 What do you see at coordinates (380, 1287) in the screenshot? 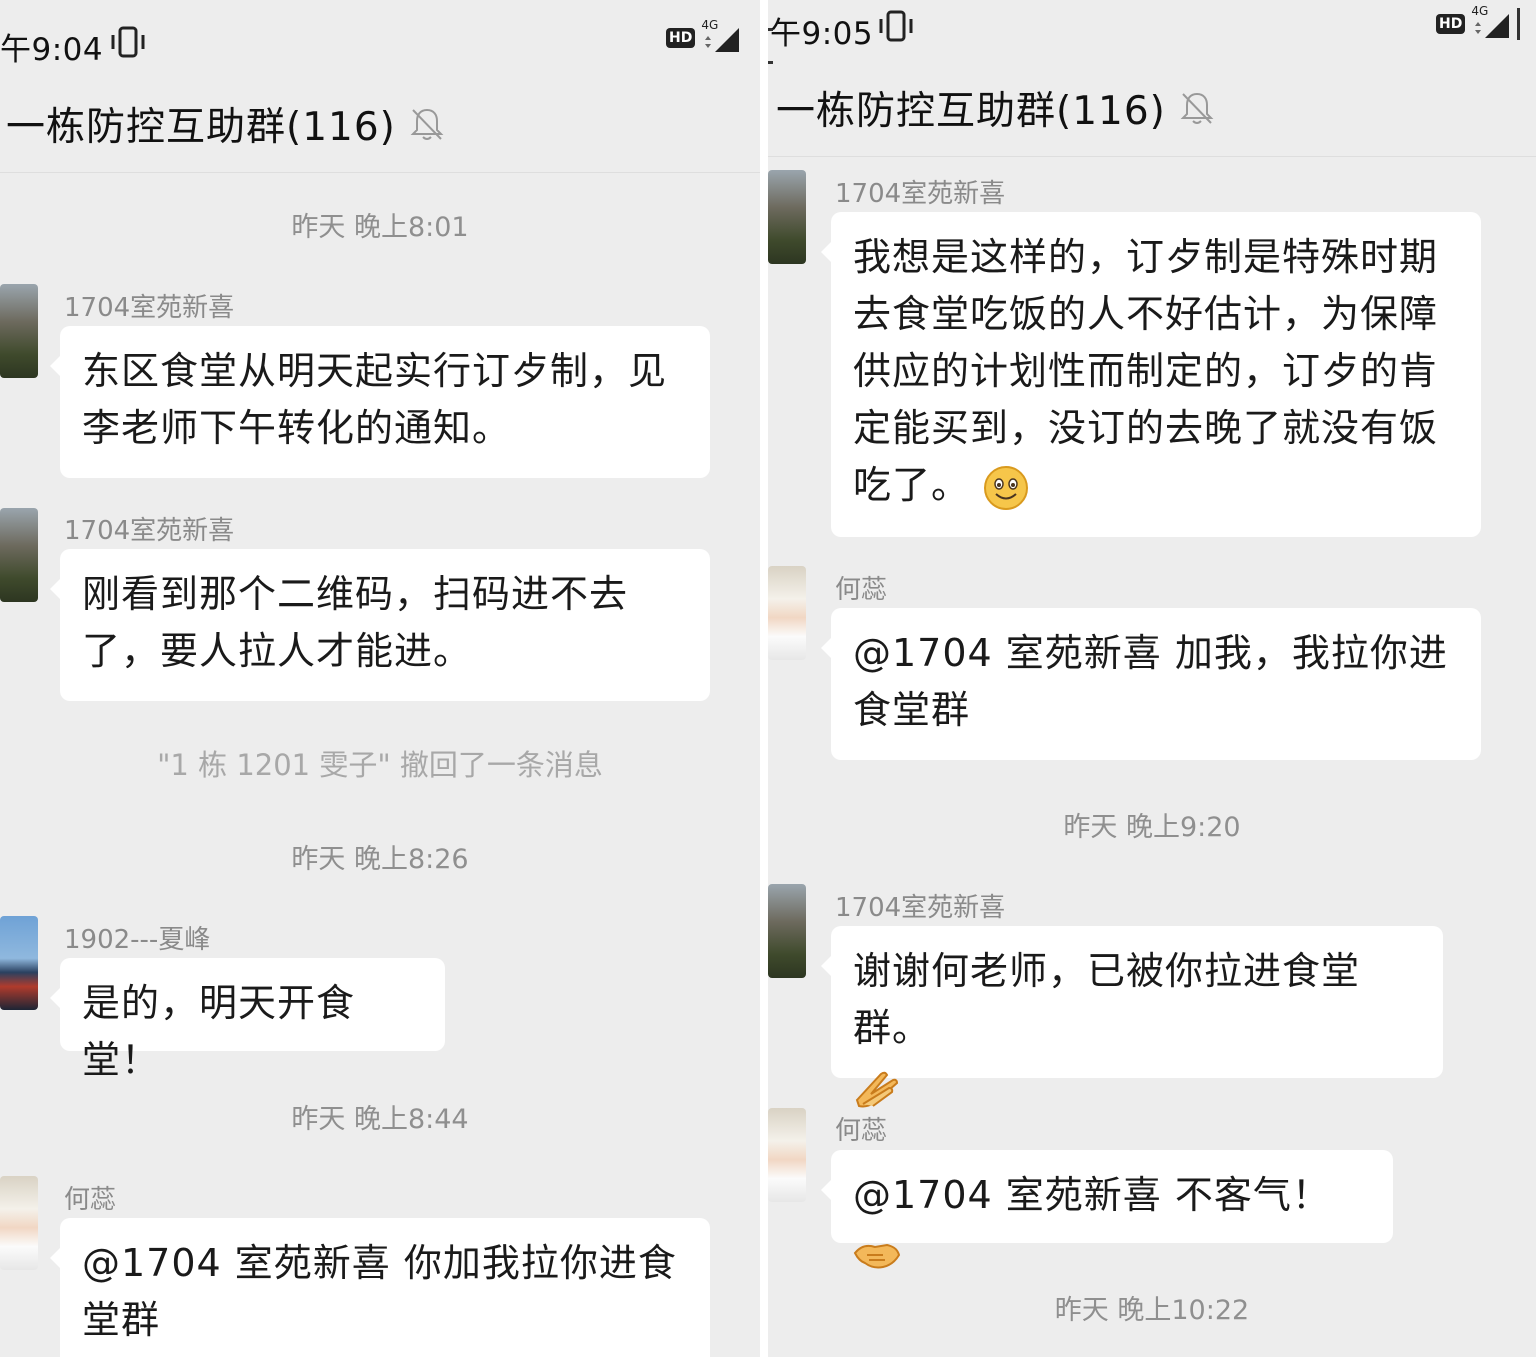
I see `message-bubble: @1704 室苑新喜 你加我拉你进食堂群` at bounding box center [380, 1287].